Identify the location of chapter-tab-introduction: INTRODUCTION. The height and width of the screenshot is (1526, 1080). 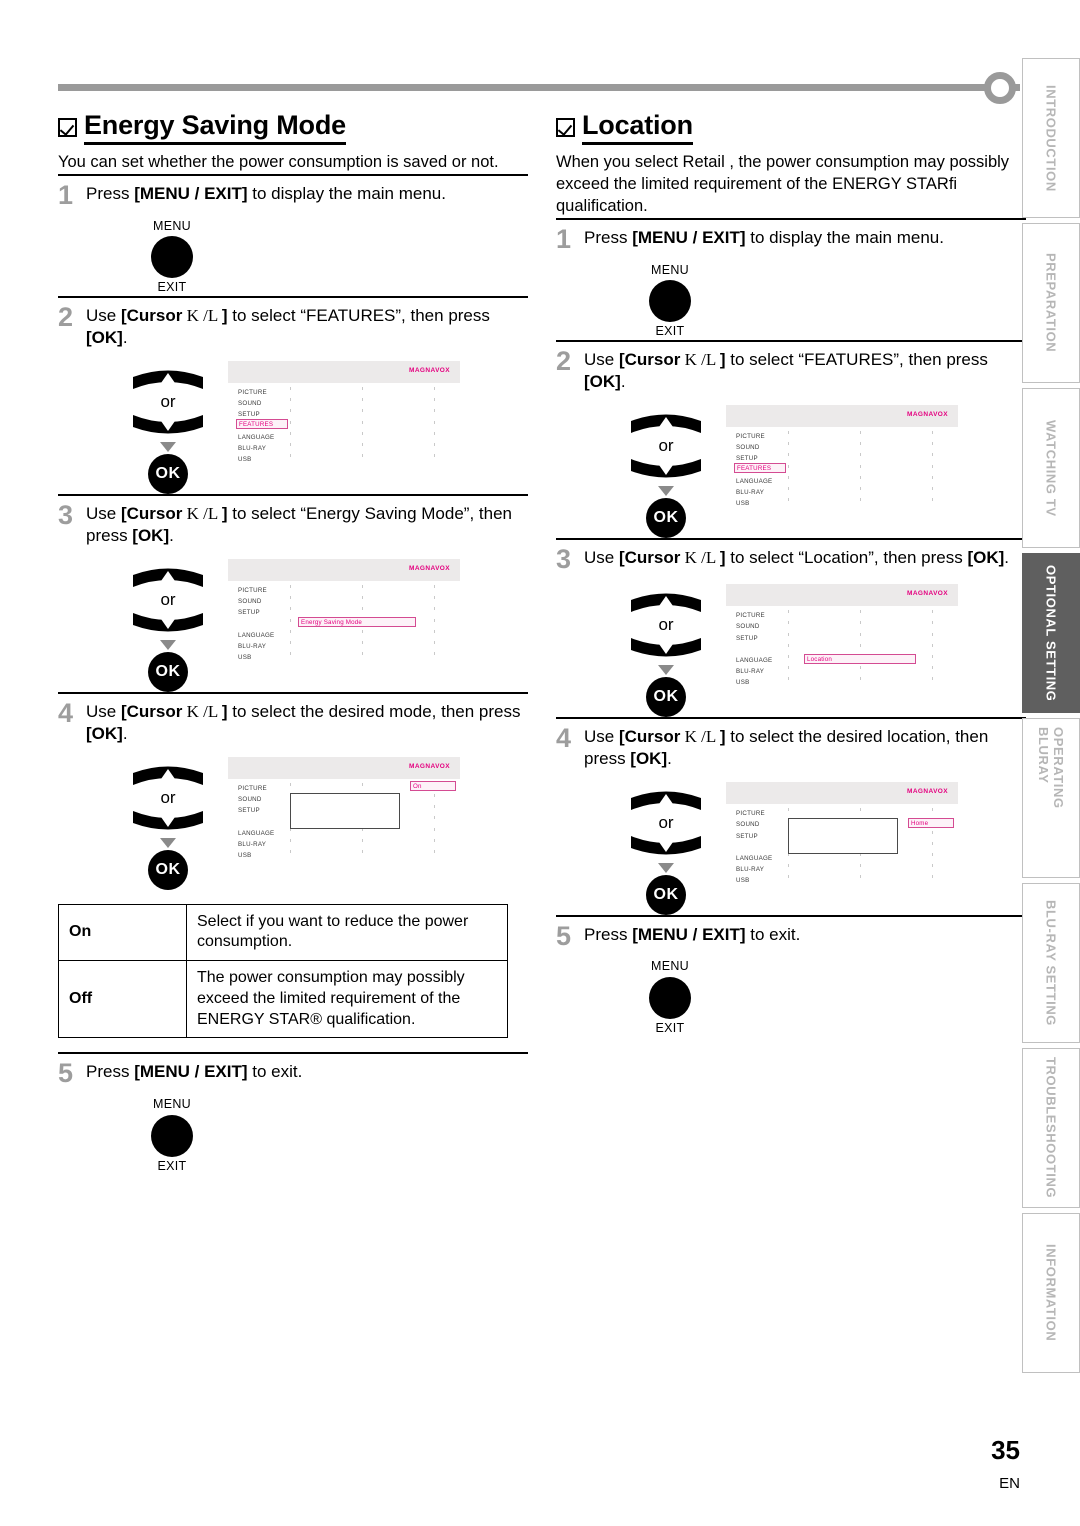
(1051, 138).